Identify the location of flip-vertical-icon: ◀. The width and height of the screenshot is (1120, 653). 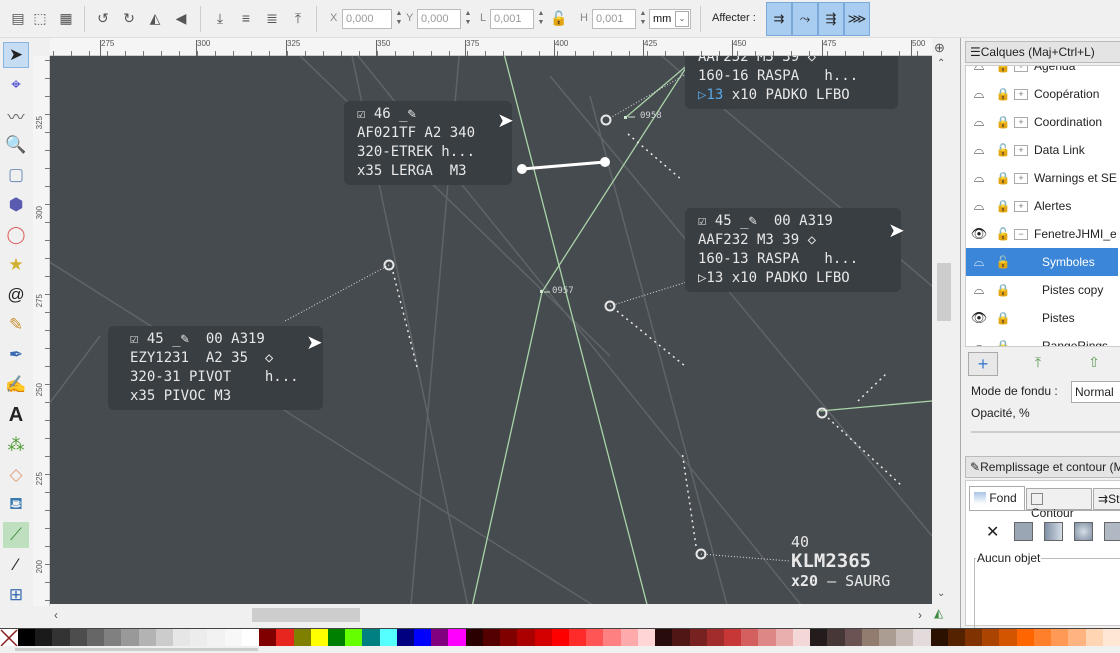
(181, 18).